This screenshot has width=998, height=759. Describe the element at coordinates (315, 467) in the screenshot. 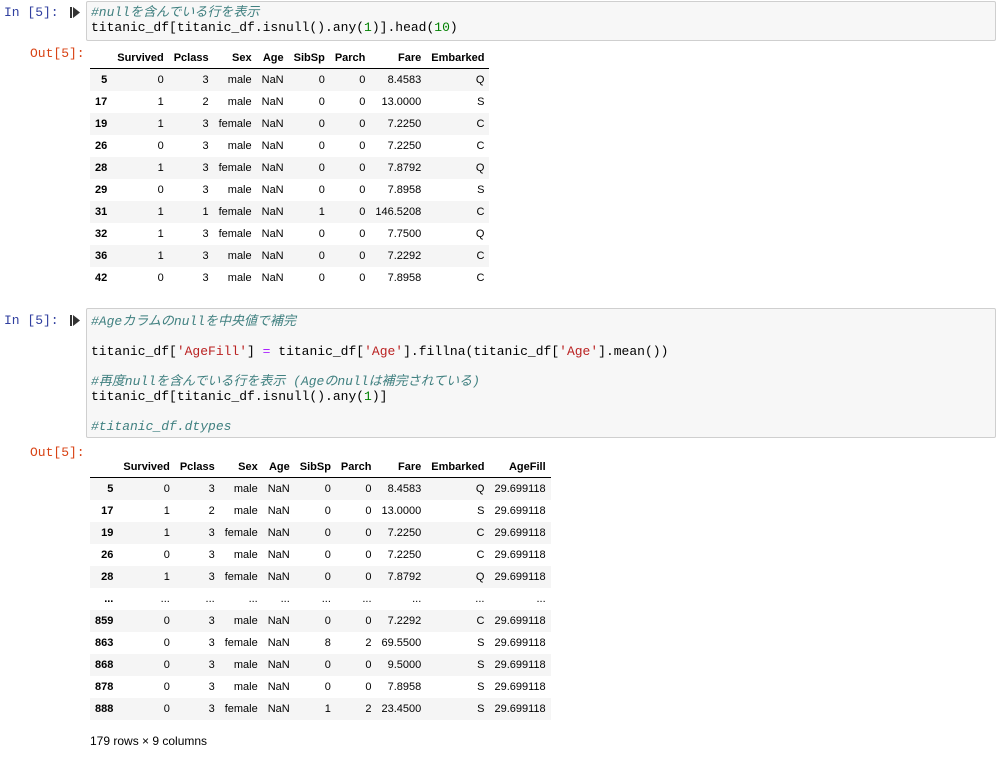

I see `column-header: SibSp` at that location.